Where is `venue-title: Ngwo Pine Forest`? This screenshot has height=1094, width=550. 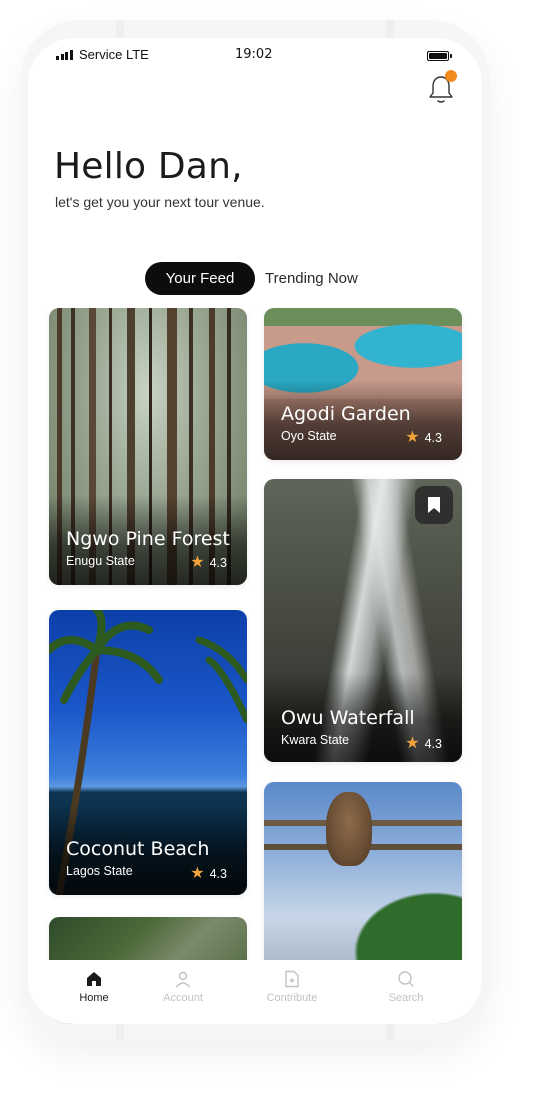 venue-title: Ngwo Pine Forest is located at coordinates (148, 539).